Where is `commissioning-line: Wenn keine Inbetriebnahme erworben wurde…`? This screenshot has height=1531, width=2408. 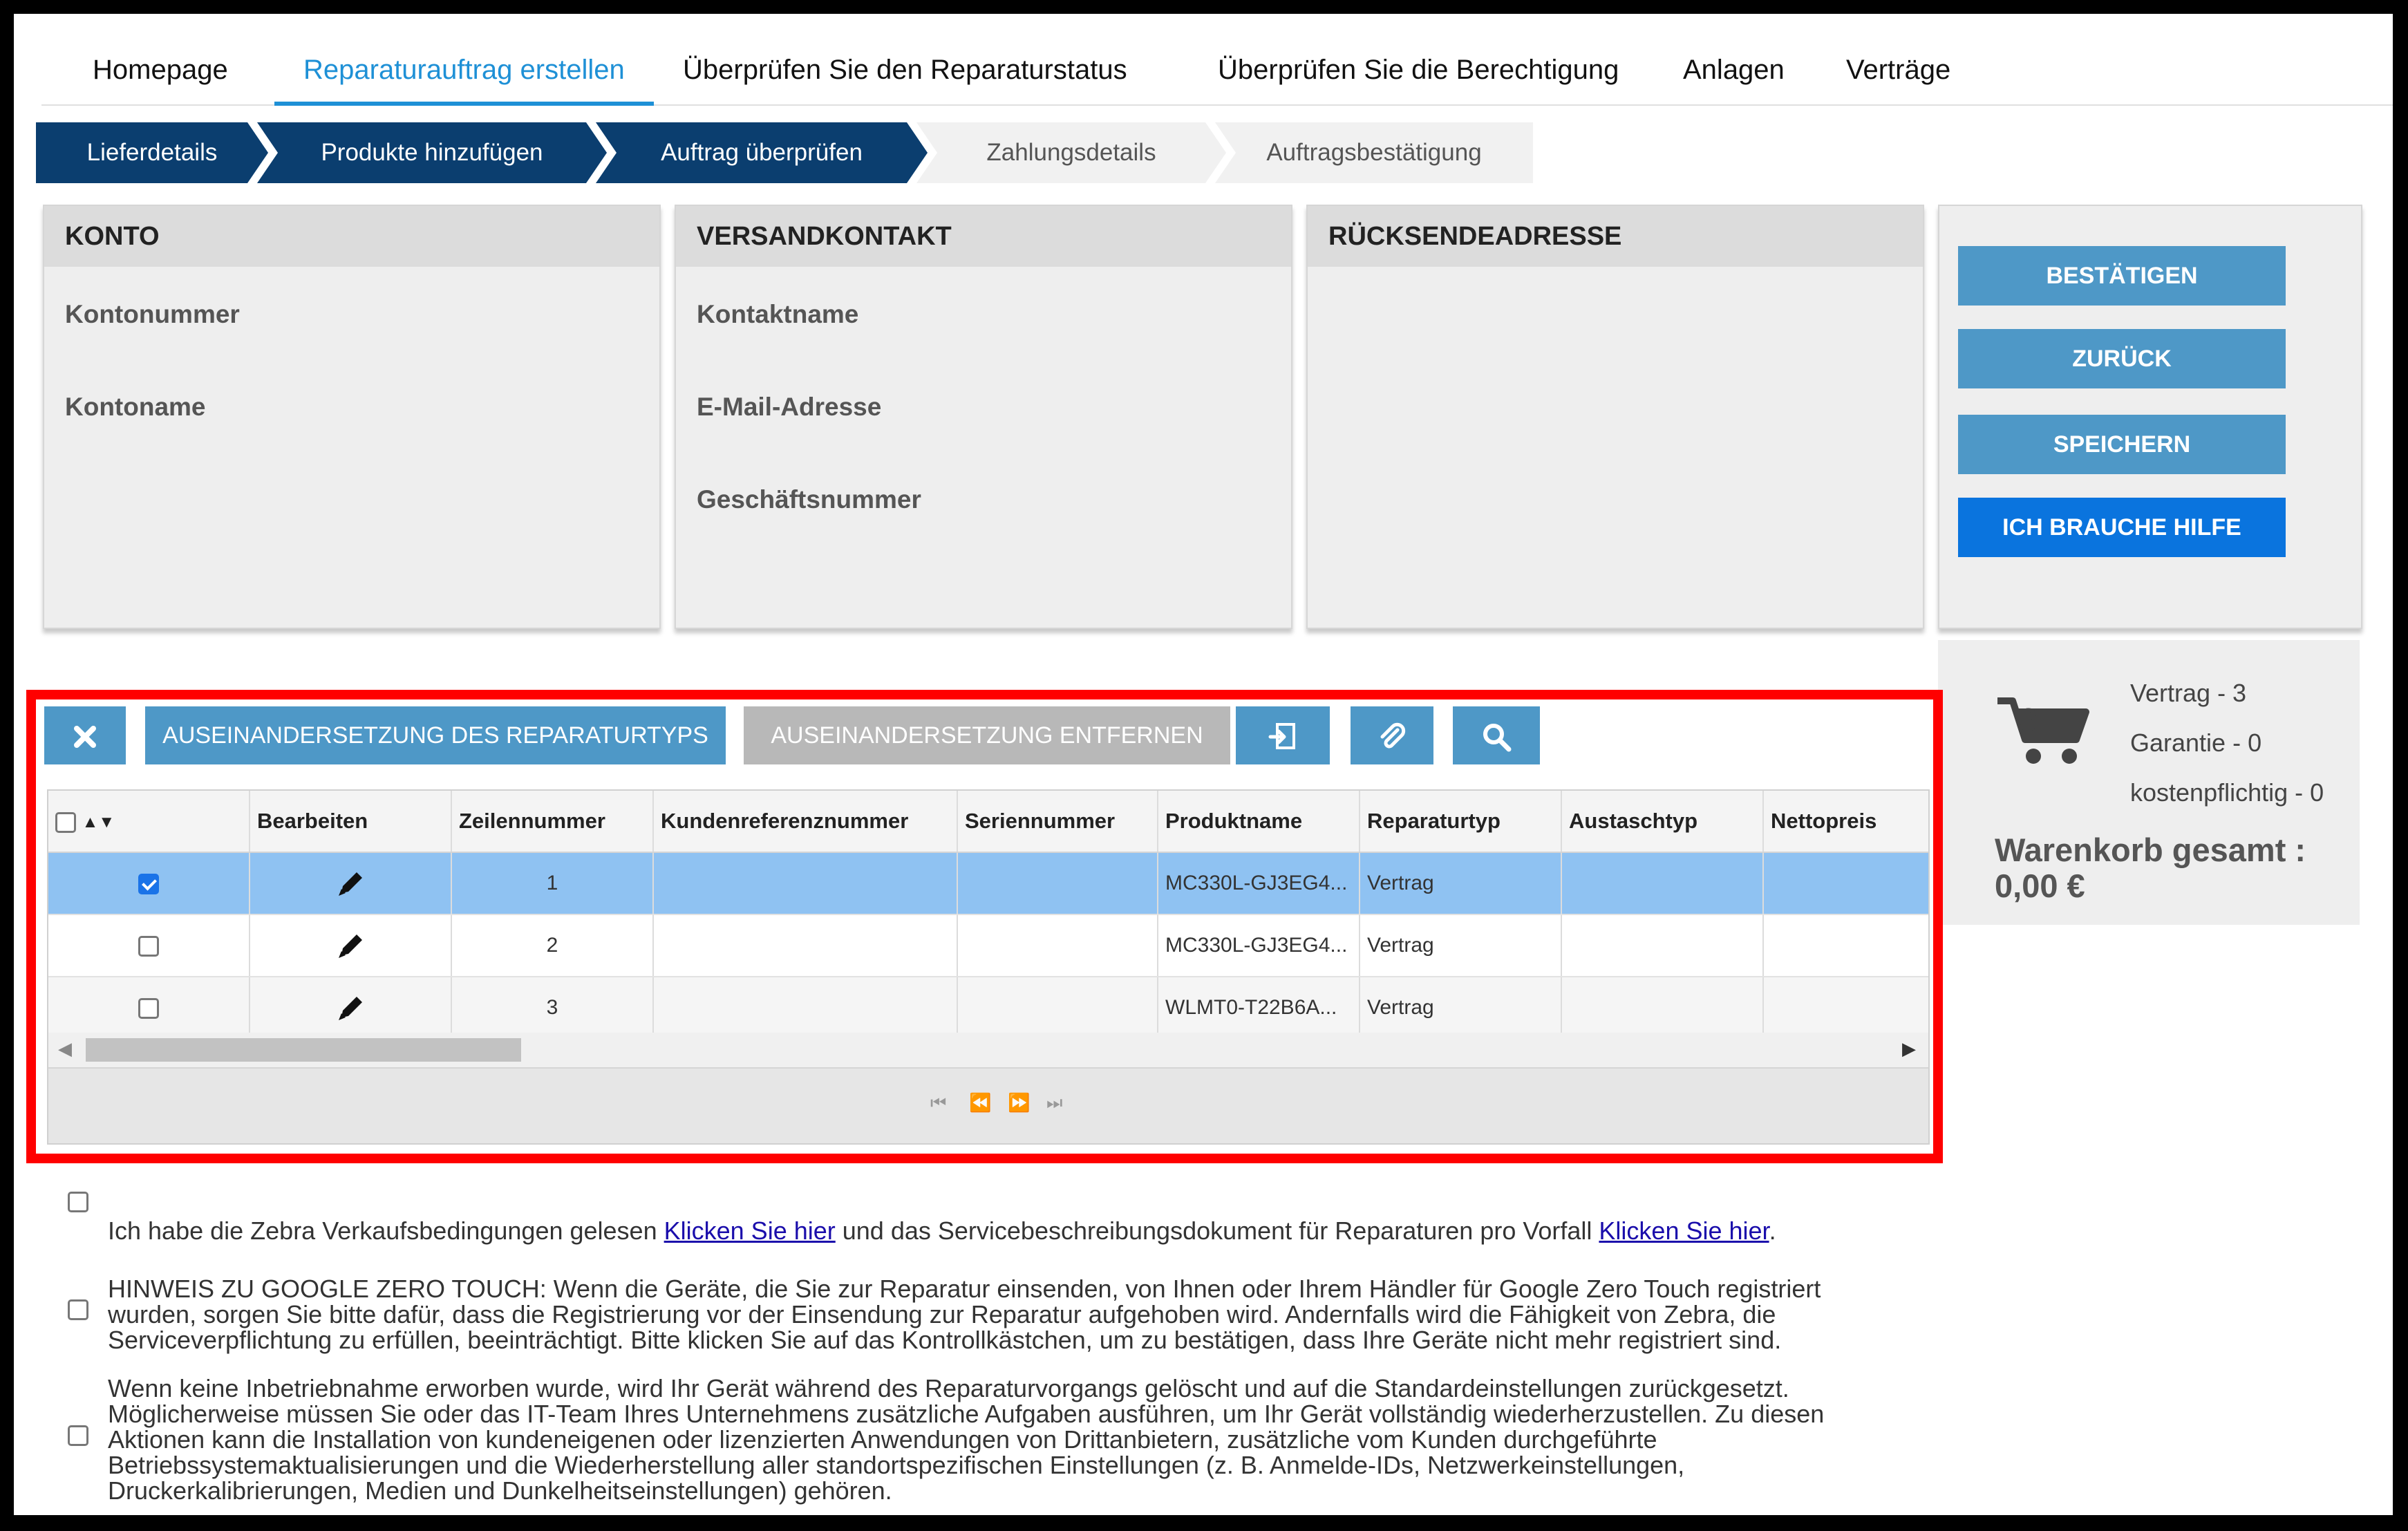 commissioning-line: Wenn keine Inbetriebnahme erworben wurde… is located at coordinates (949, 1388).